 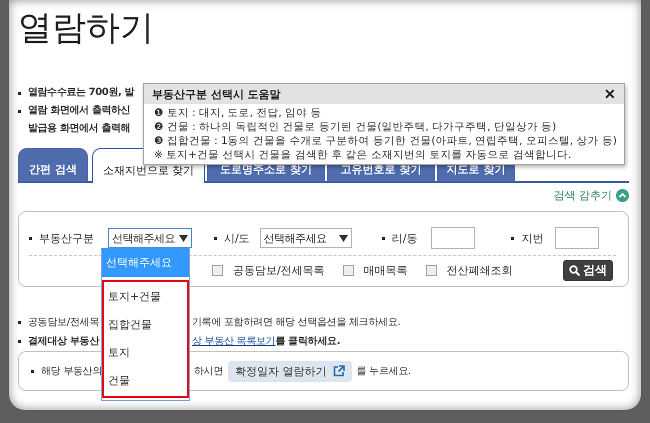 What do you see at coordinates (216, 94) in the screenshot?
I see `tooltip-title: 부동산구분 선택시 도움말` at bounding box center [216, 94].